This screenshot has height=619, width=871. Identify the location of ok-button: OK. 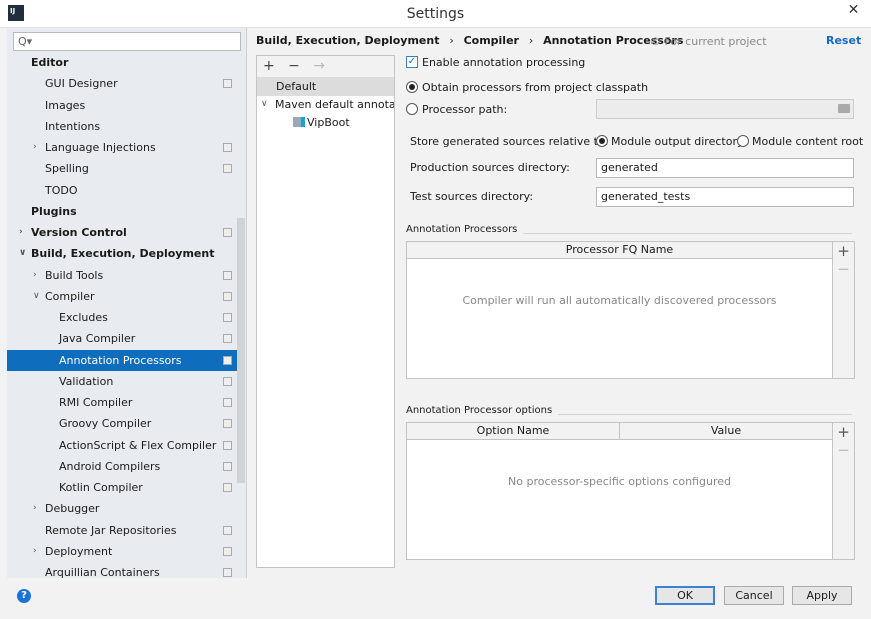
(685, 595).